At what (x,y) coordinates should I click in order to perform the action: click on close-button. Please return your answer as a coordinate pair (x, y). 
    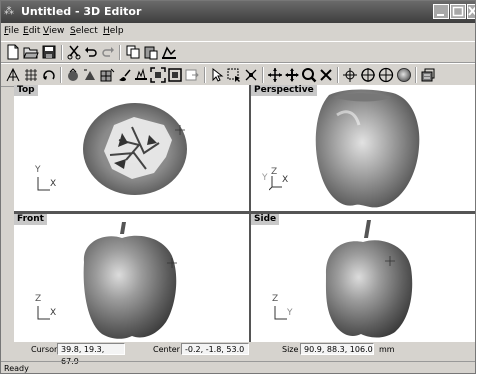
    Looking at the image, I should click on (471, 11).